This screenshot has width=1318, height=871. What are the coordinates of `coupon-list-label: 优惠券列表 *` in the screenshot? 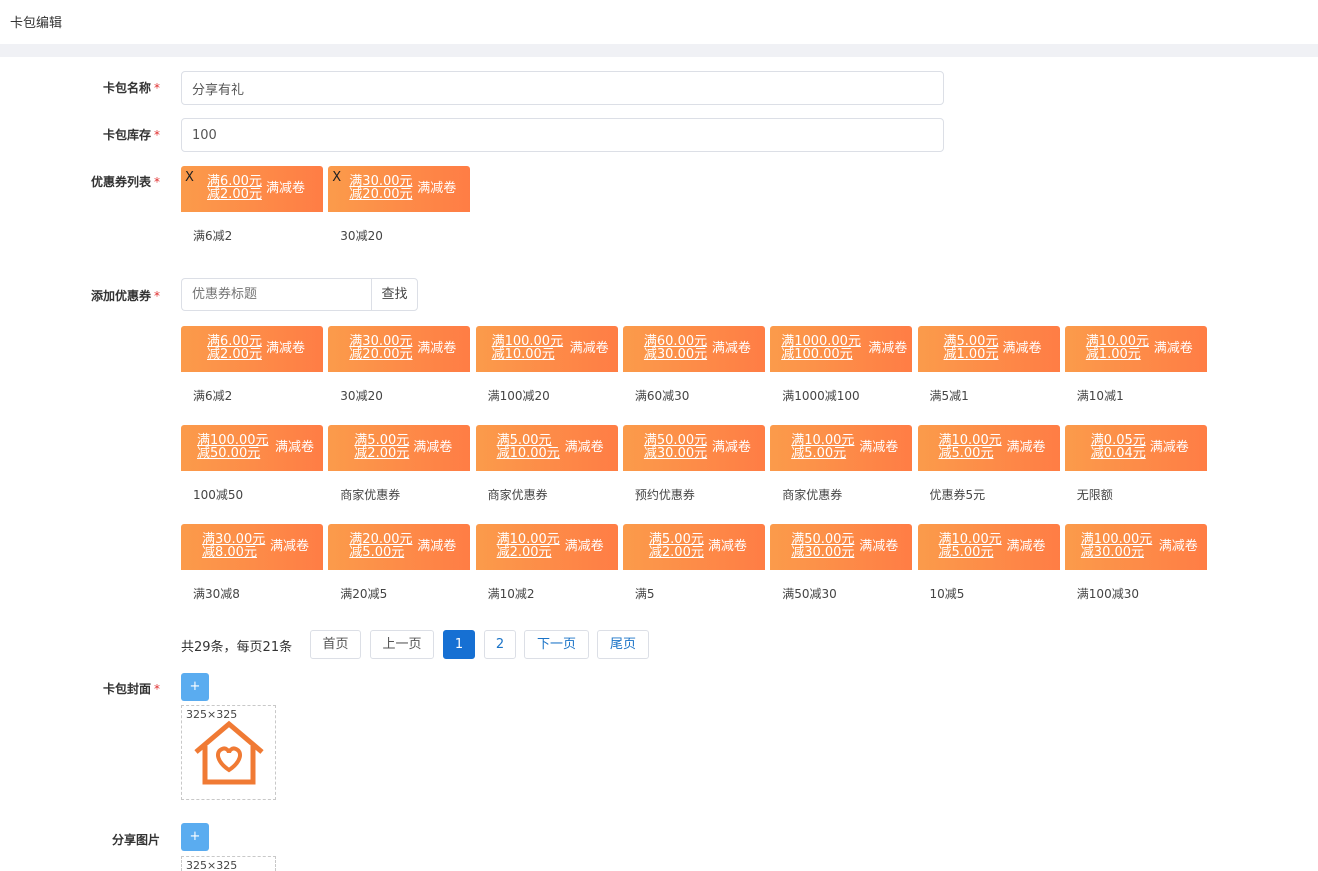 It's located at (80, 181).